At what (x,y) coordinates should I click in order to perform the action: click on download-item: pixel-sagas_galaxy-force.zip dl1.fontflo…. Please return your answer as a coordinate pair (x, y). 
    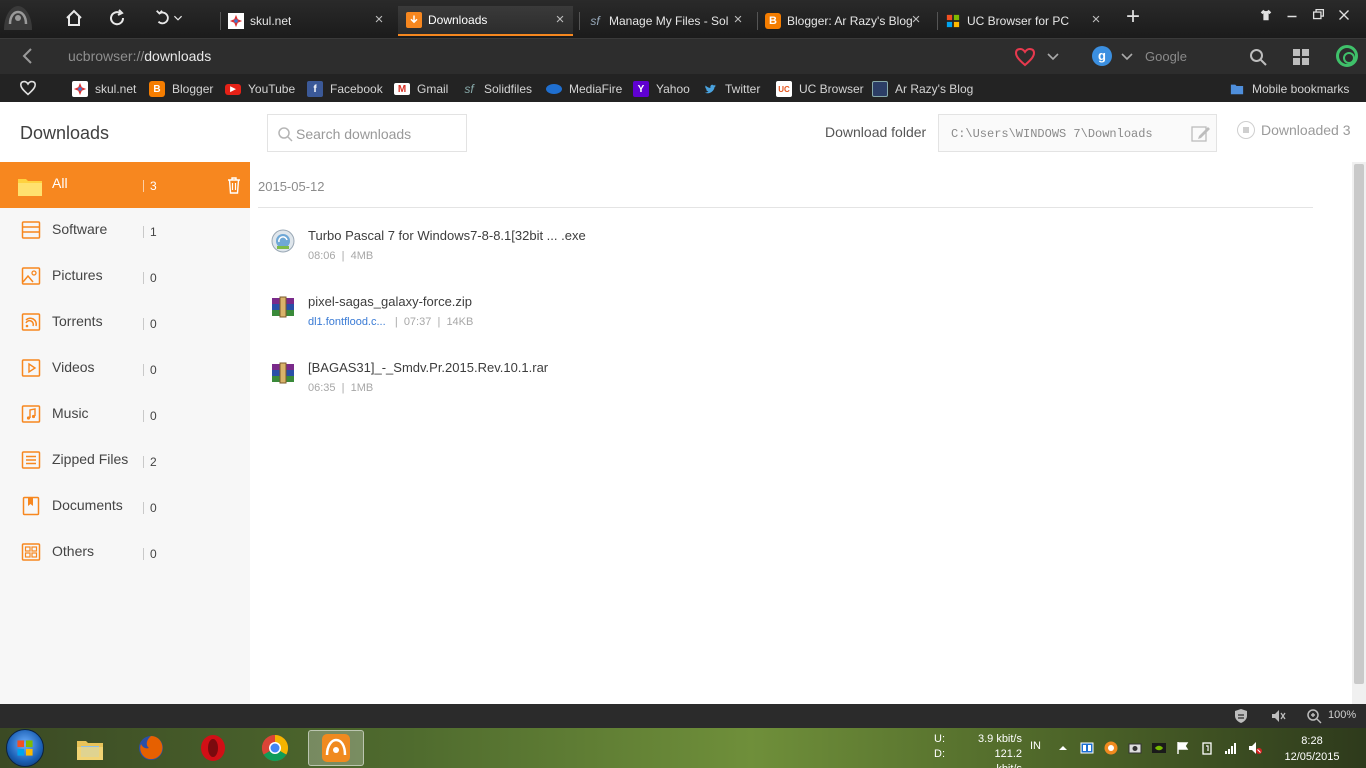
    Looking at the image, I should click on (720, 315).